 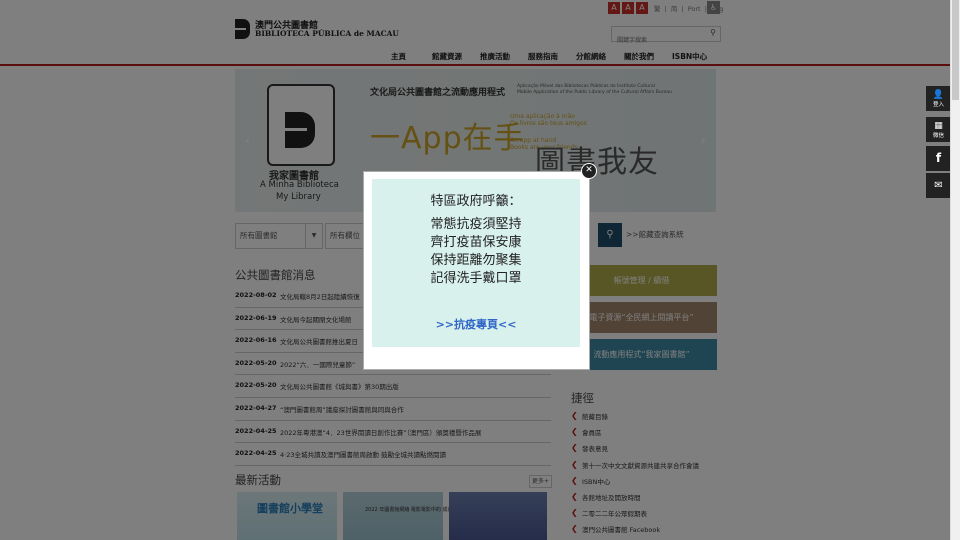 What do you see at coordinates (476, 260) in the screenshot?
I see `modal-line: 保持距離勿聚集` at bounding box center [476, 260].